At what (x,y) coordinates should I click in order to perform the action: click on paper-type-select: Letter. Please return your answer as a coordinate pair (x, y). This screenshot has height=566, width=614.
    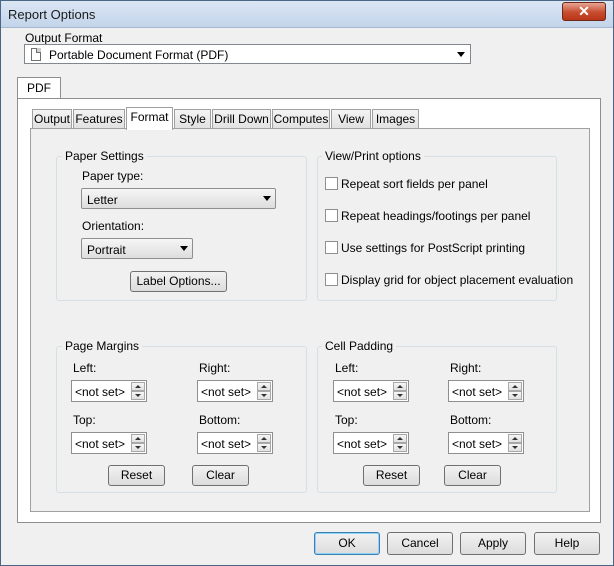
    Looking at the image, I should click on (178, 198).